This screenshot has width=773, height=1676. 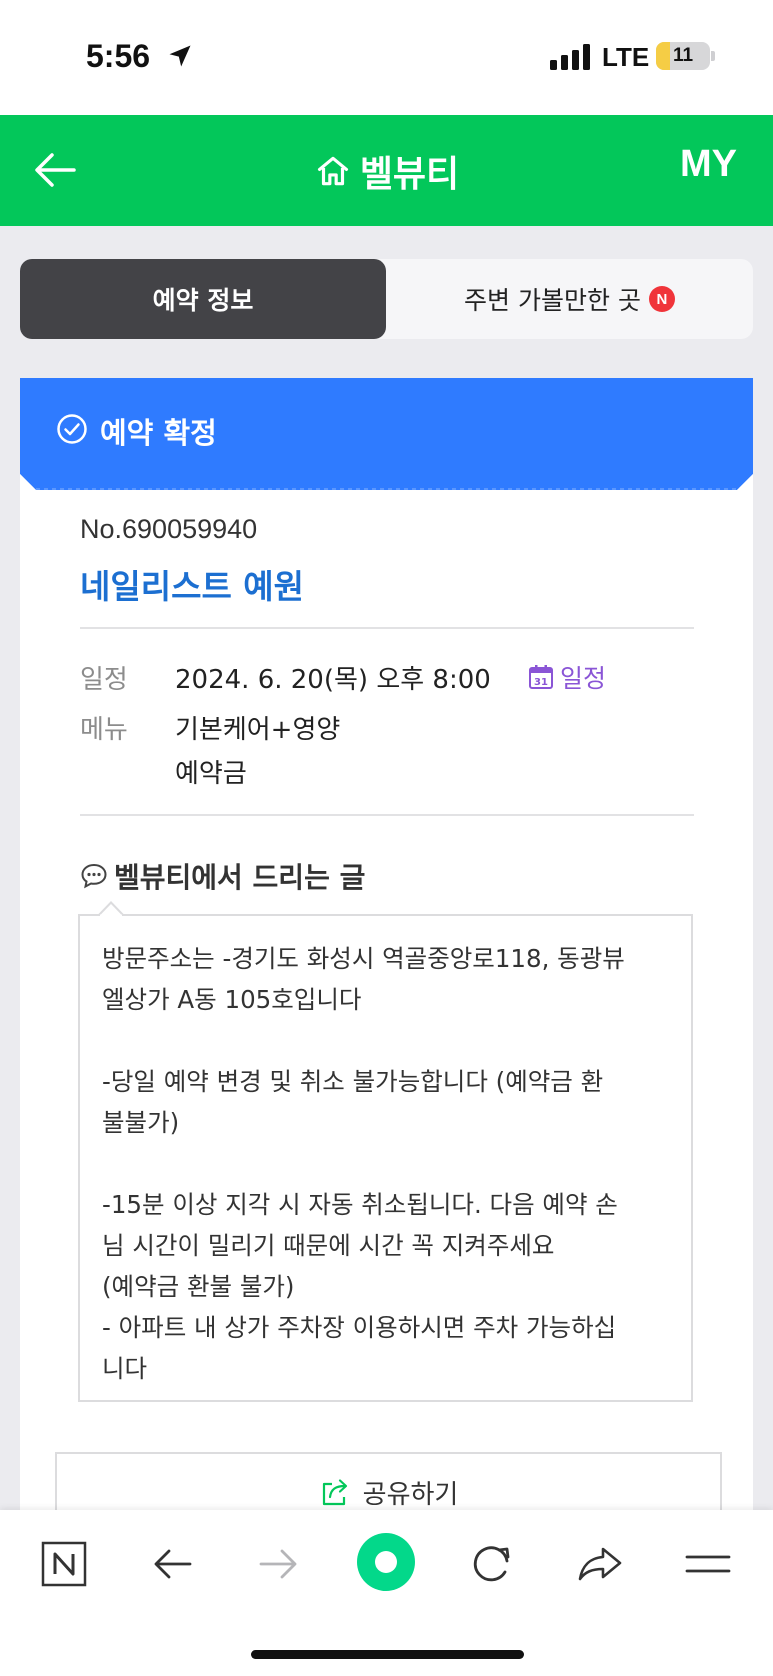 I want to click on battery-nub, so click(x=713, y=56).